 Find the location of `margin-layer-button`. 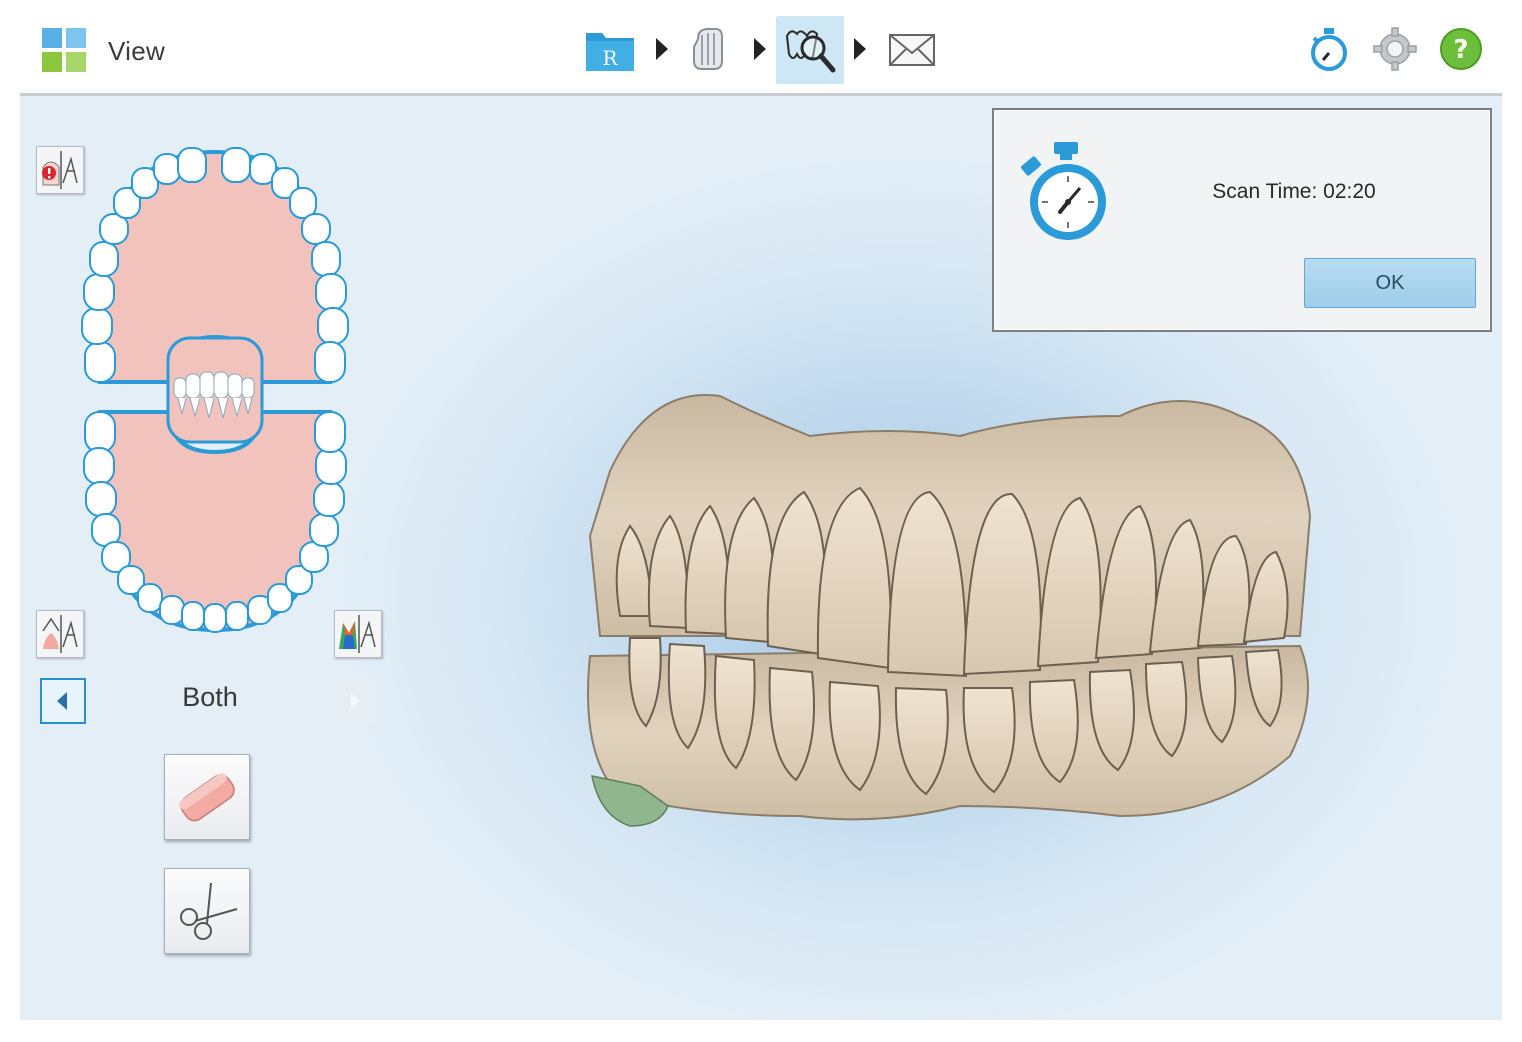

margin-layer-button is located at coordinates (60, 634).